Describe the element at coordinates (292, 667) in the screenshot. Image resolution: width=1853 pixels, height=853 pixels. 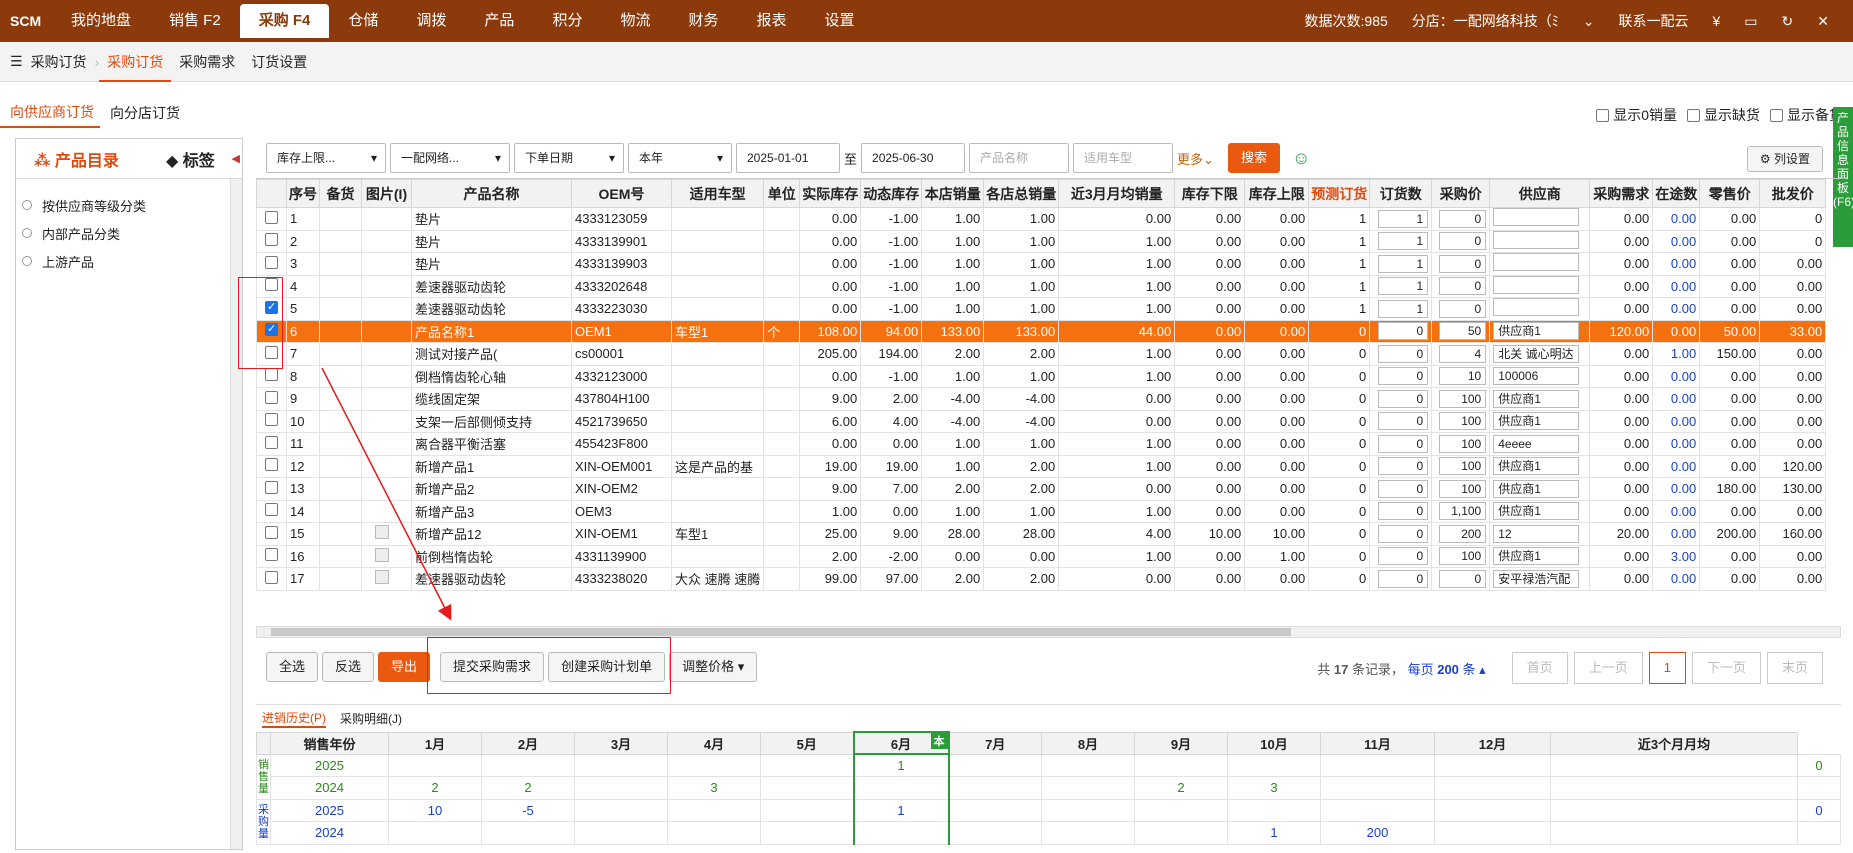
I see `select-all-button: 全选` at that location.